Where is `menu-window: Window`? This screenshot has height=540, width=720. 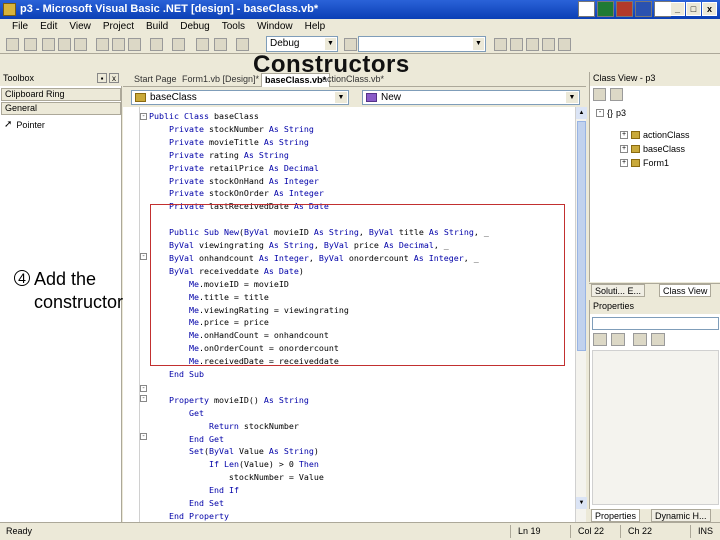
menu-window: Window is located at coordinates (275, 27).